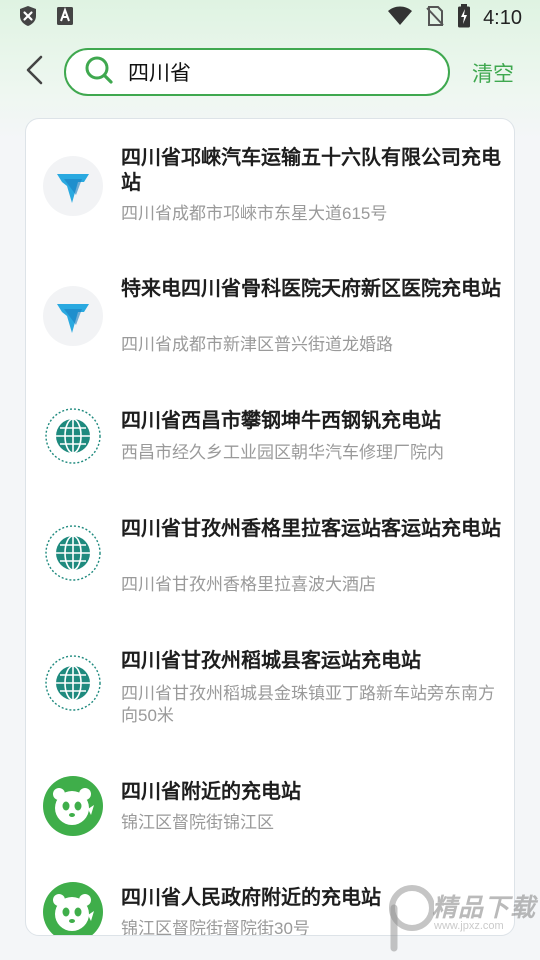 The width and height of the screenshot is (540, 960). What do you see at coordinates (311, 289) in the screenshot?
I see `station-title: 特来电四川省骨科医院天府新区医院充电站` at bounding box center [311, 289].